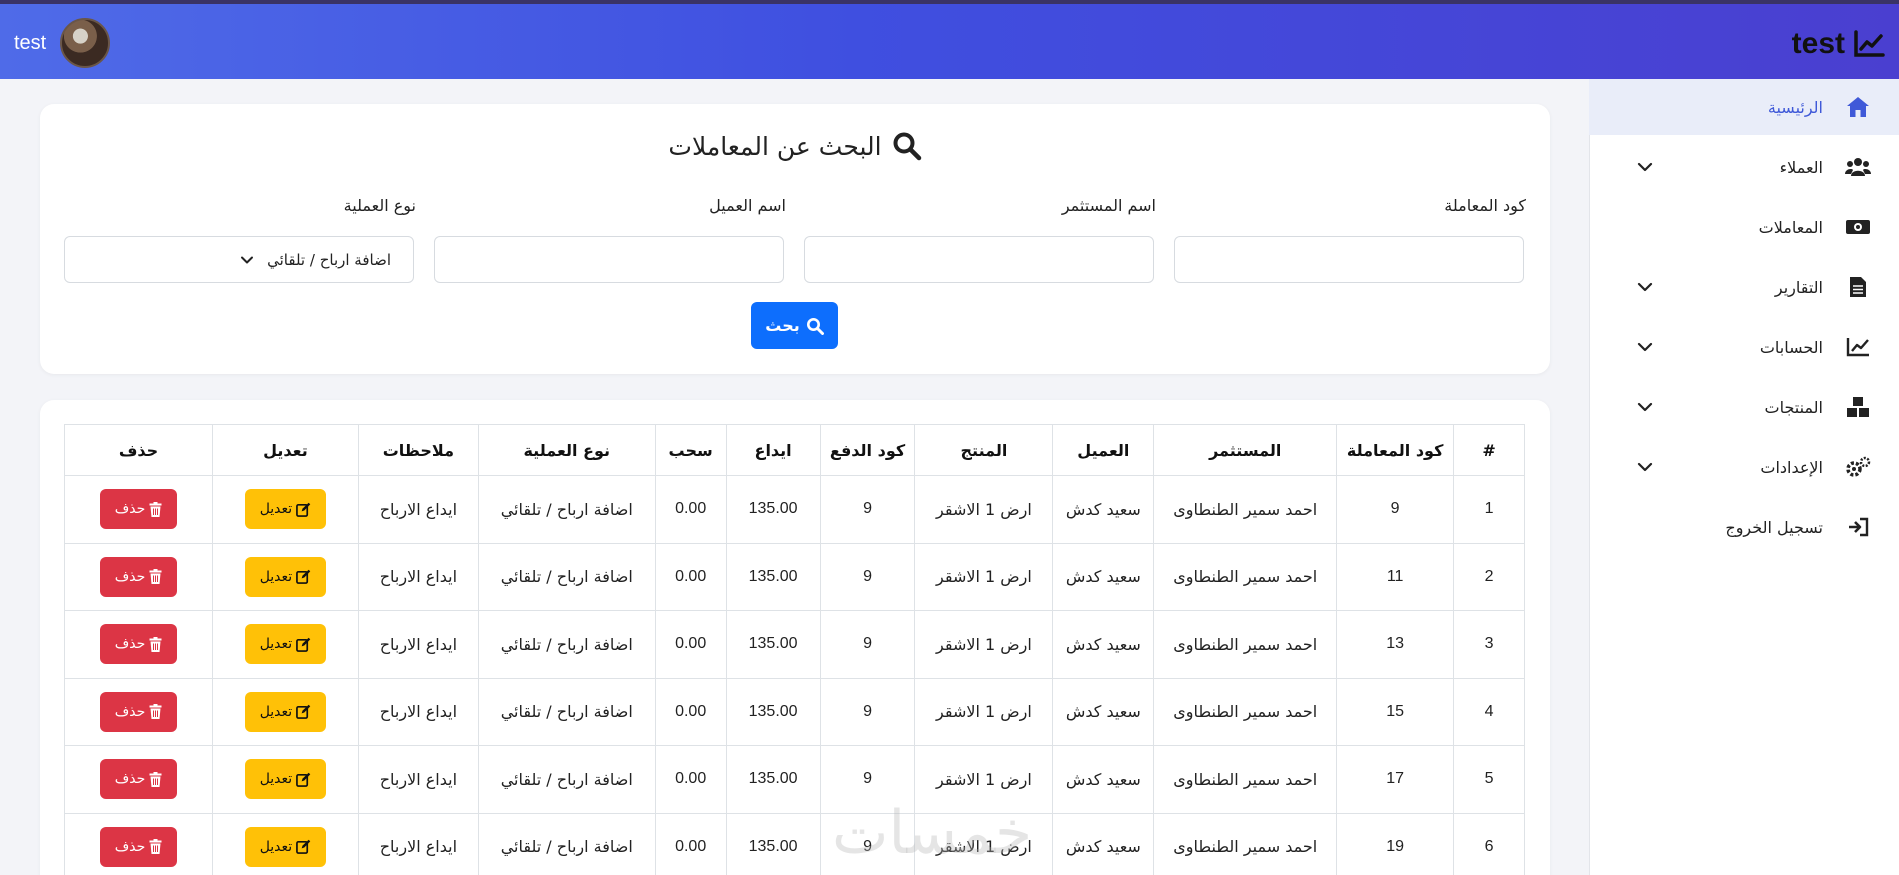 The image size is (1899, 875). Describe the element at coordinates (1489, 450) in the screenshot. I see `column-header: #` at that location.